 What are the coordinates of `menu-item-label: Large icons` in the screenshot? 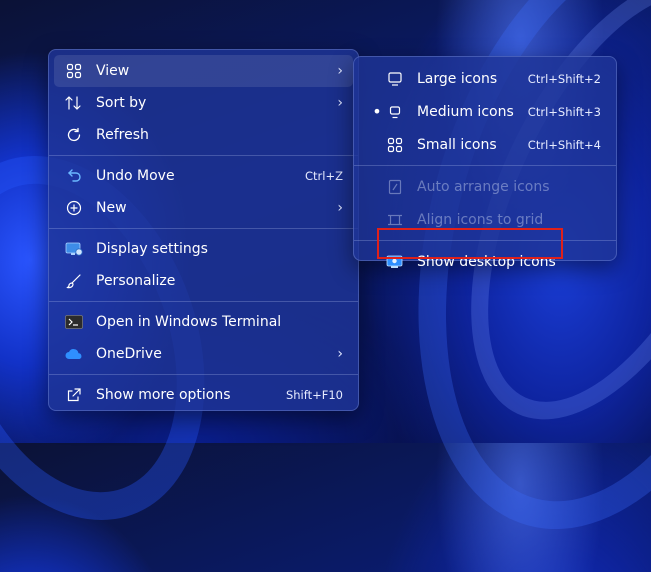 It's located at (457, 78).